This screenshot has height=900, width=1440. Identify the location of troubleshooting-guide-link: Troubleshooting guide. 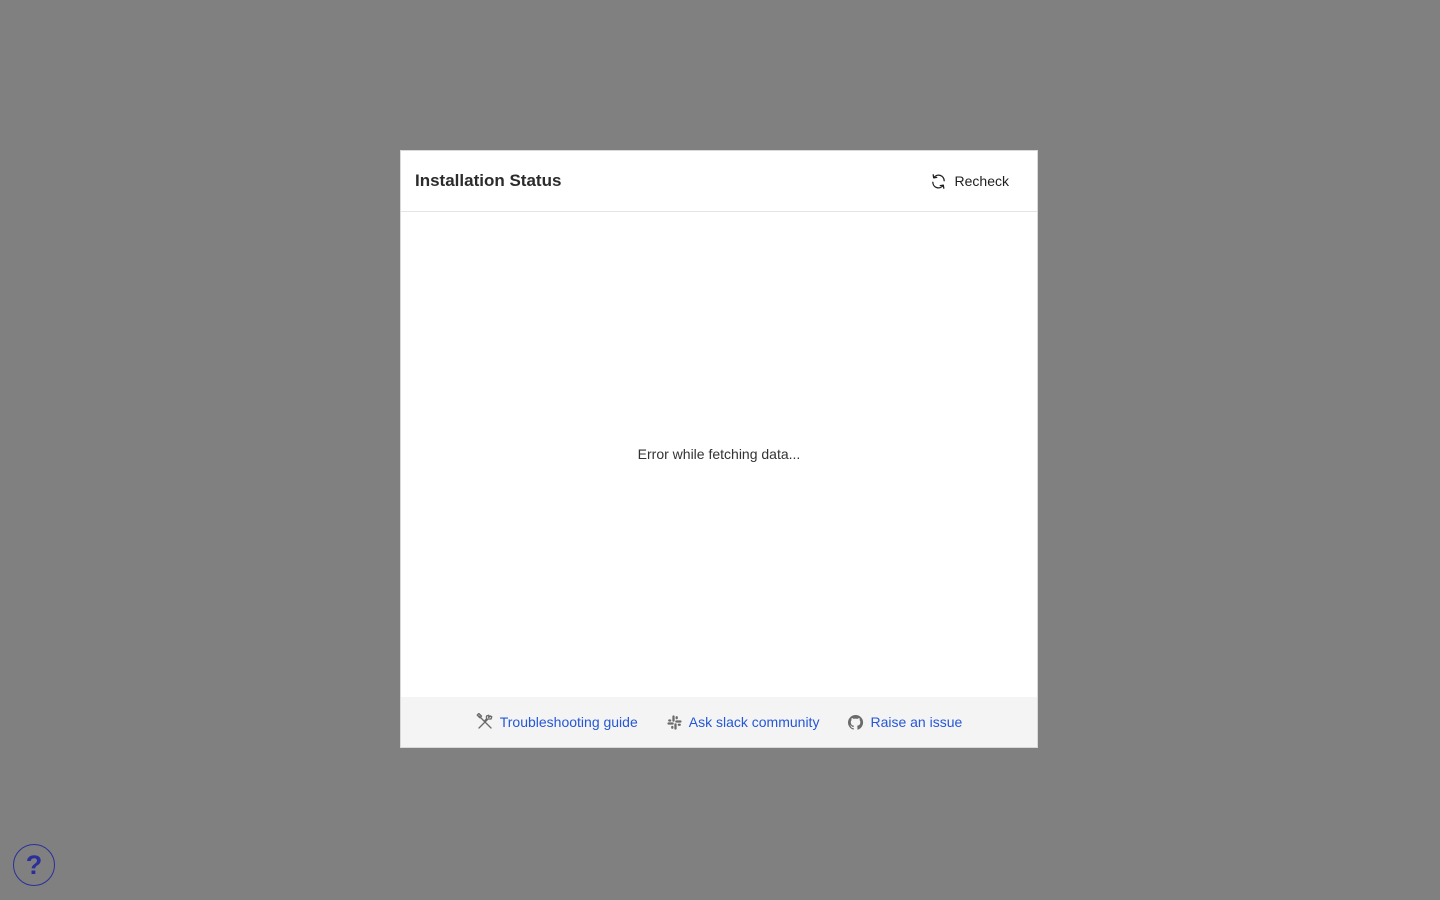
(557, 722).